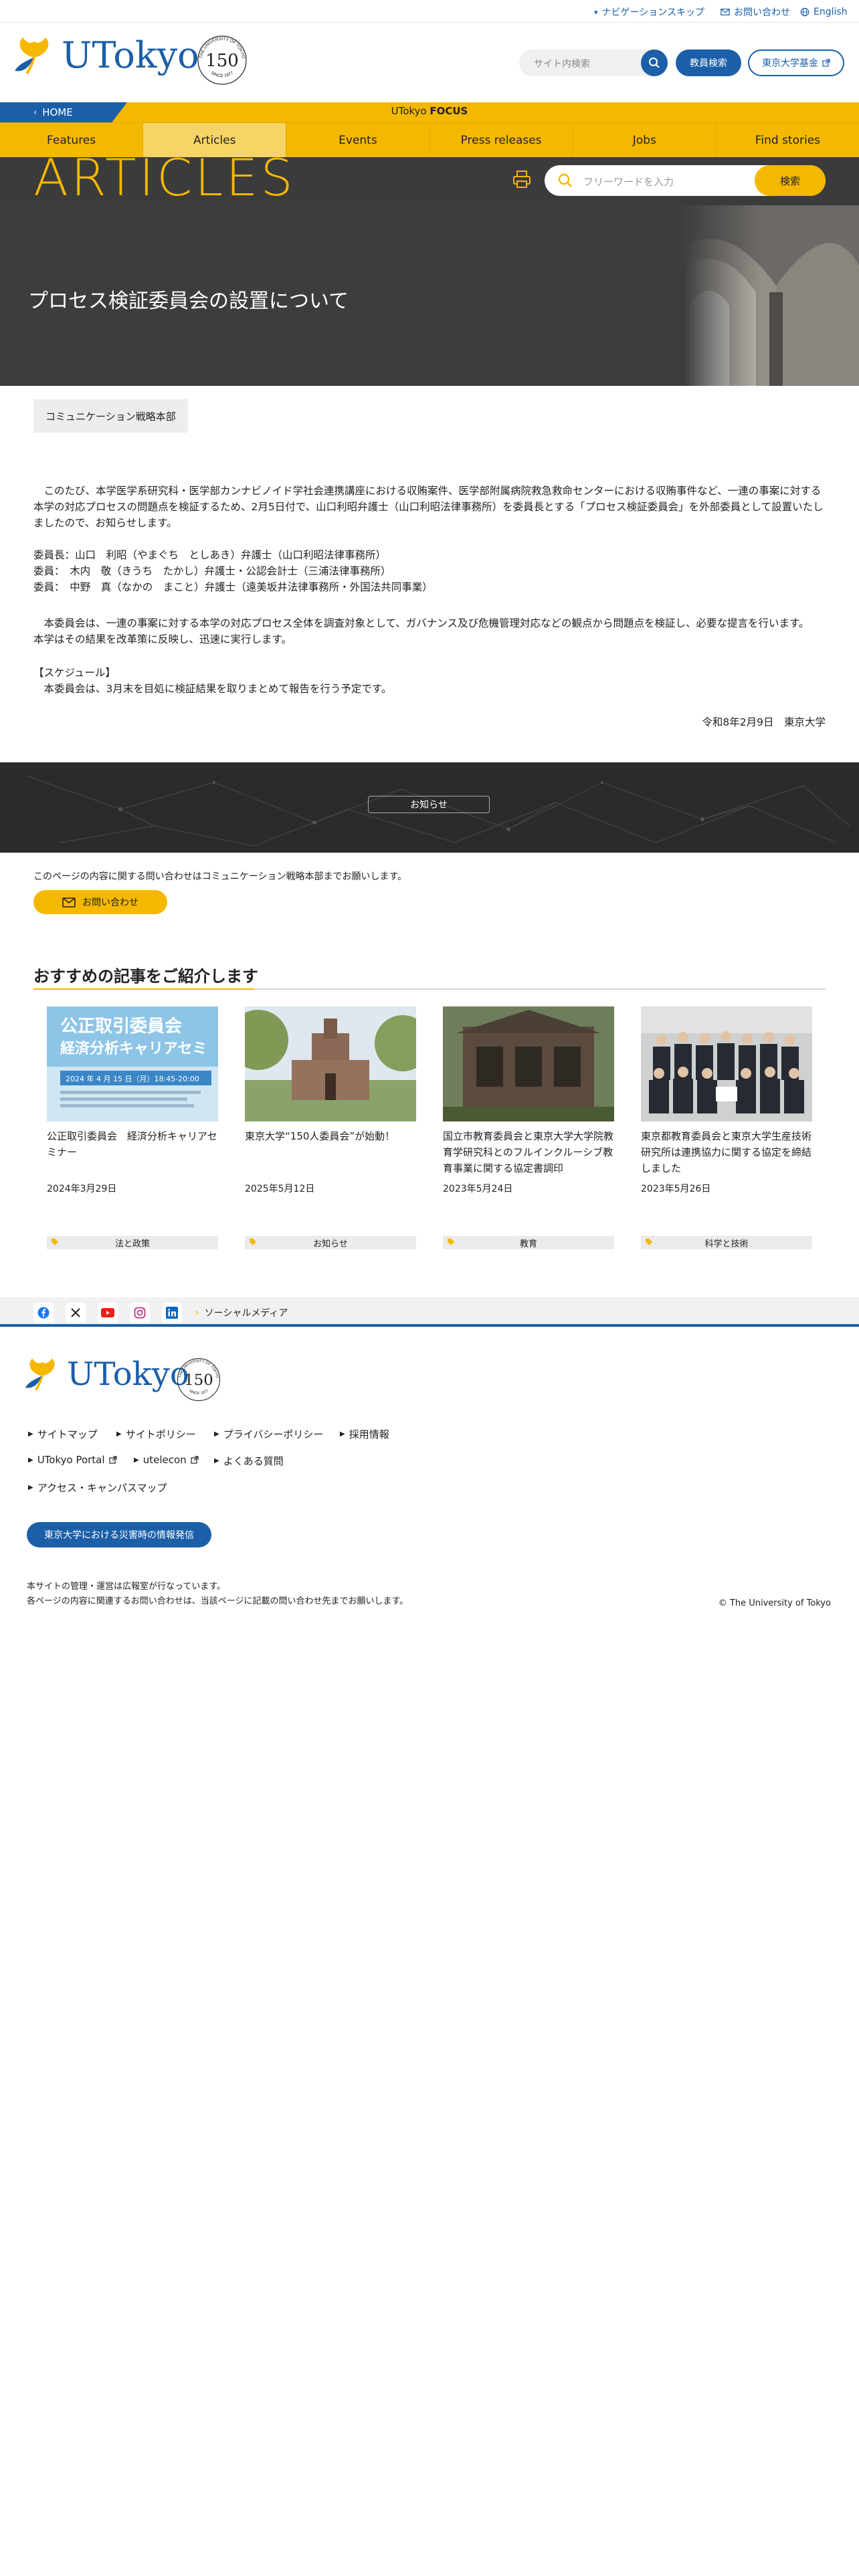  I want to click on card-date: 2024年3月29日, so click(82, 1189).